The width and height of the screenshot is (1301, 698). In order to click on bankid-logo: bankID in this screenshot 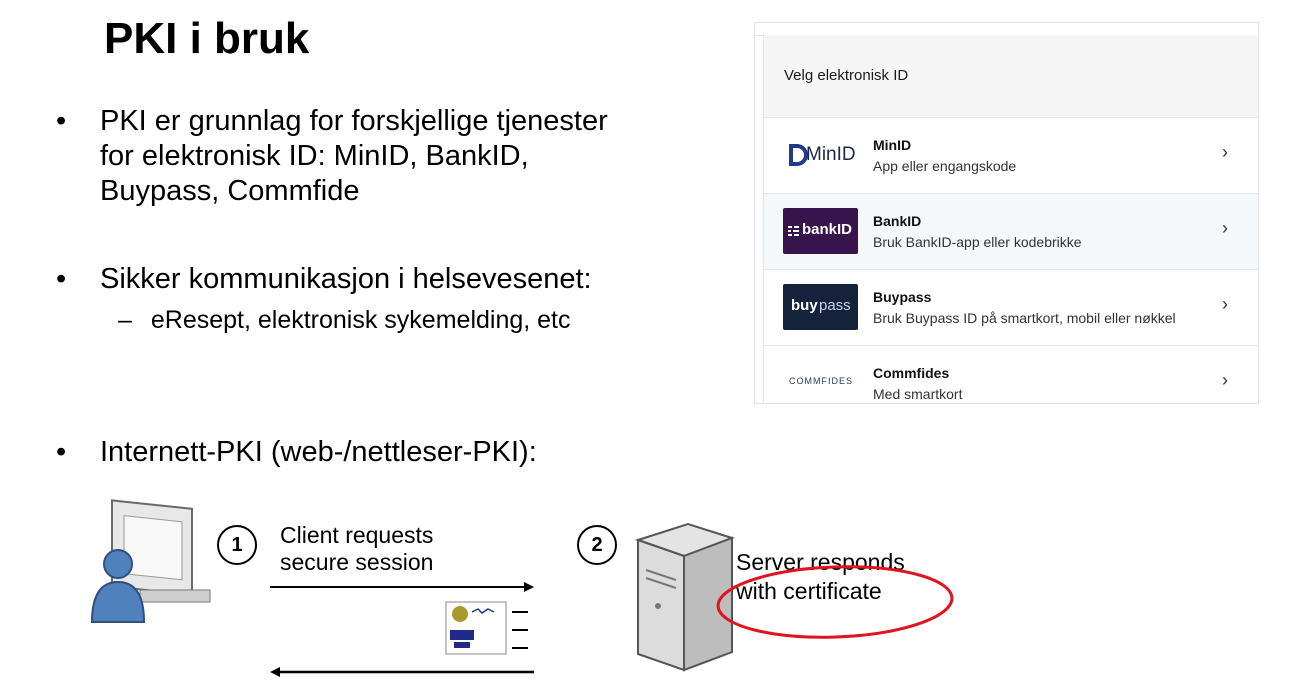, I will do `click(820, 231)`.